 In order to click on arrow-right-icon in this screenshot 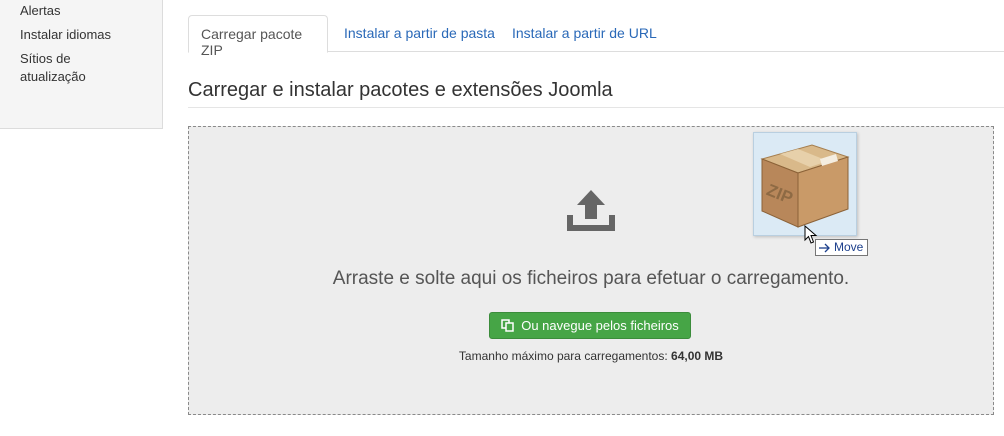, I will do `click(824, 247)`.